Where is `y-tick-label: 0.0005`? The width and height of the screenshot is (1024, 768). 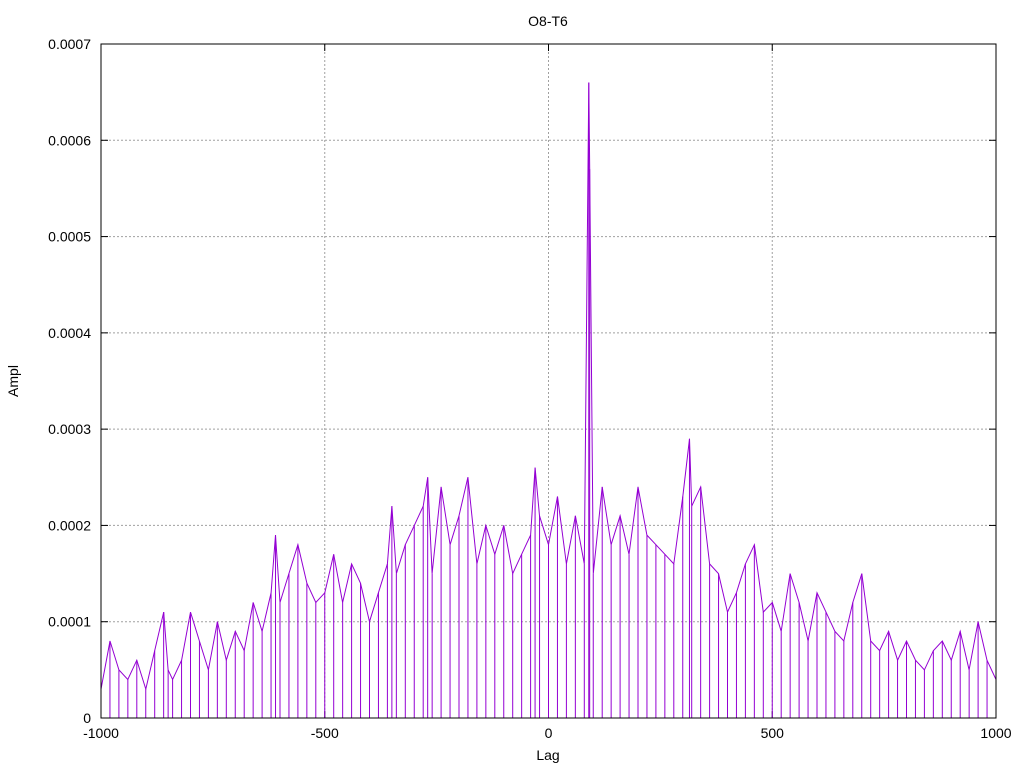
y-tick-label: 0.0005 is located at coordinates (69, 237).